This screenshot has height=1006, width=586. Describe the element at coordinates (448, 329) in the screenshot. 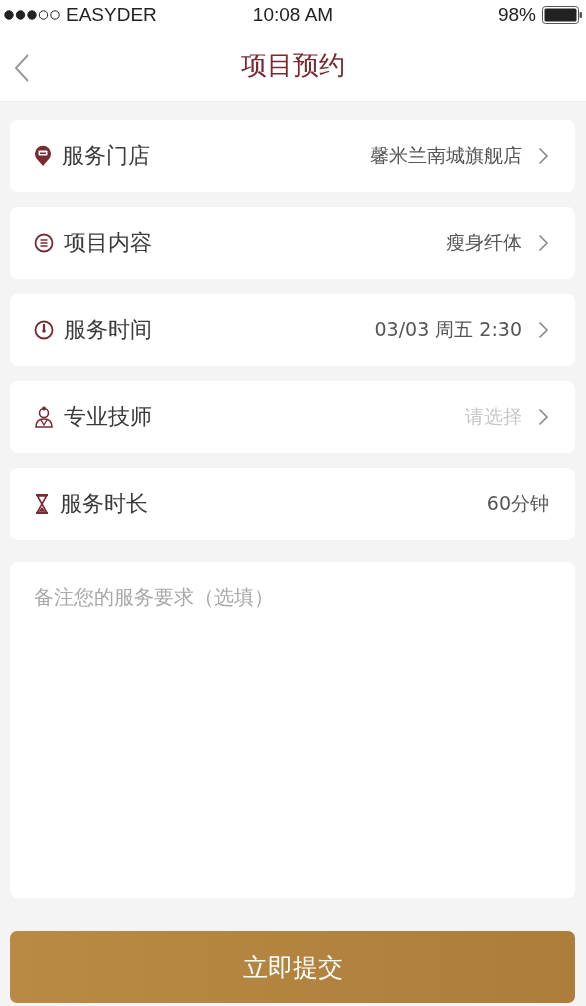

I see `row-value: 03/03 周五 2:30` at that location.